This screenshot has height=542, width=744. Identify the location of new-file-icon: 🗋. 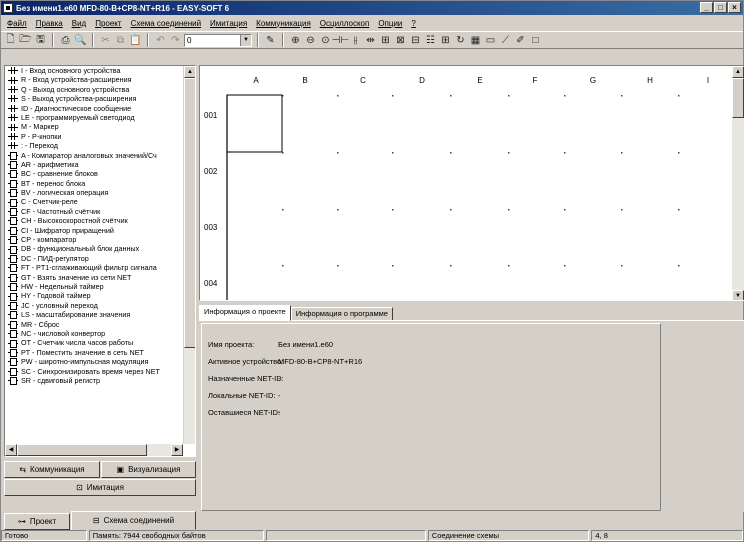
(10, 40).